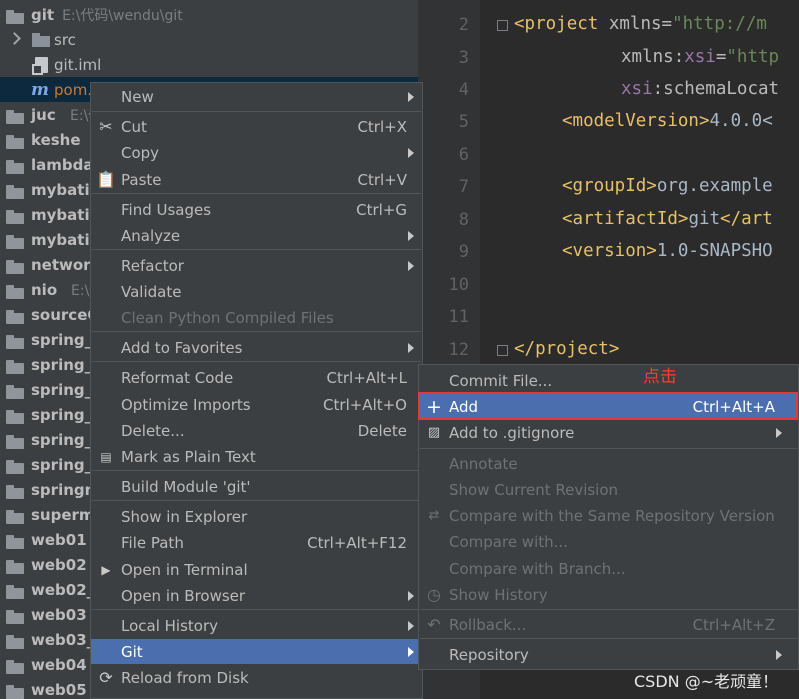  Describe the element at coordinates (256, 347) in the screenshot. I see `menu-item-add-favorites: Add to Favorites` at that location.